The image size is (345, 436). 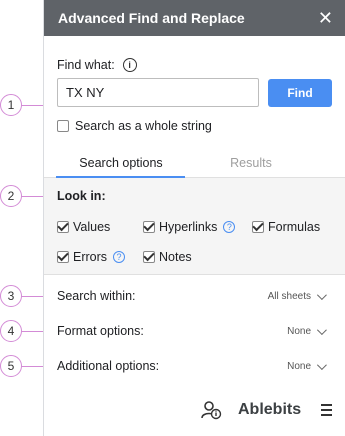 I want to click on look-in-formulas: Formulas, so click(x=286, y=227).